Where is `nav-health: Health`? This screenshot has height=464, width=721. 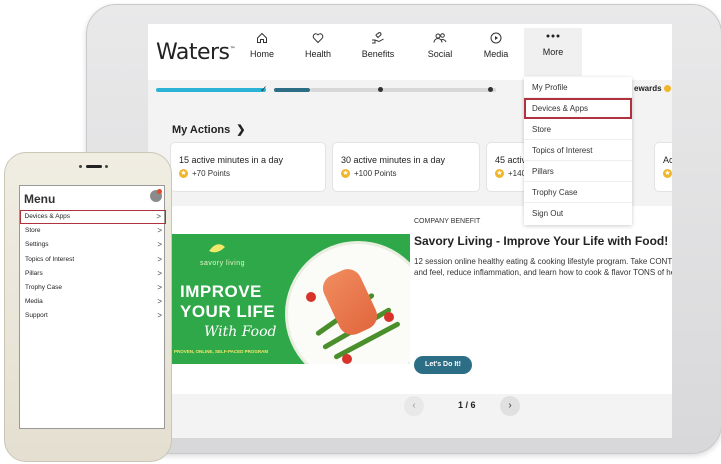
nav-health: Health is located at coordinates (318, 52).